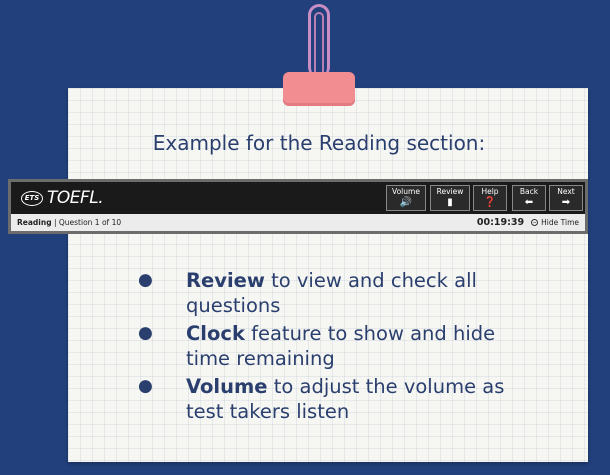  Describe the element at coordinates (34, 222) in the screenshot. I see `section-name: Reading` at that location.